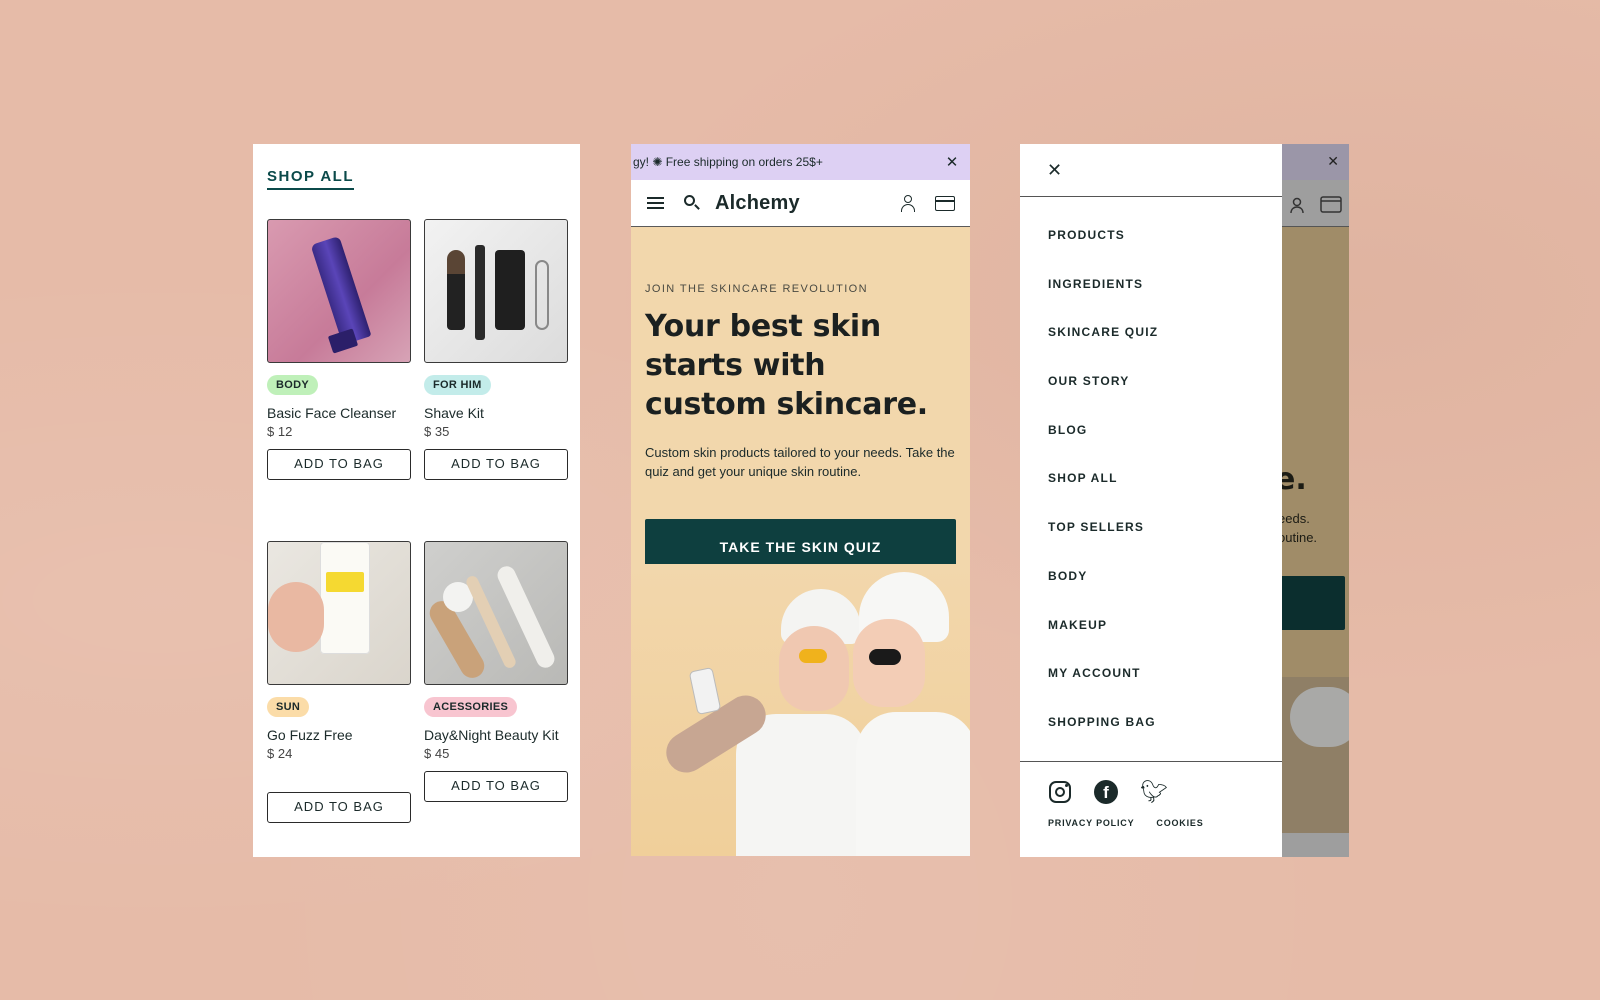 This screenshot has width=1600, height=1000. Describe the element at coordinates (1151, 732) in the screenshot. I see `menu-item-shopping-bag: SHOPPING BAG` at that location.